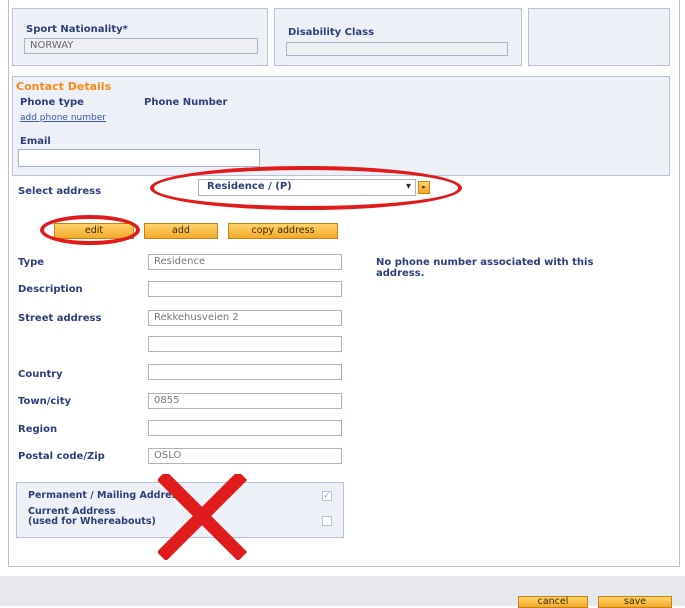 Image resolution: width=685 pixels, height=608 pixels. Describe the element at coordinates (245, 401) in the screenshot. I see `town-city-field: 0855` at that location.